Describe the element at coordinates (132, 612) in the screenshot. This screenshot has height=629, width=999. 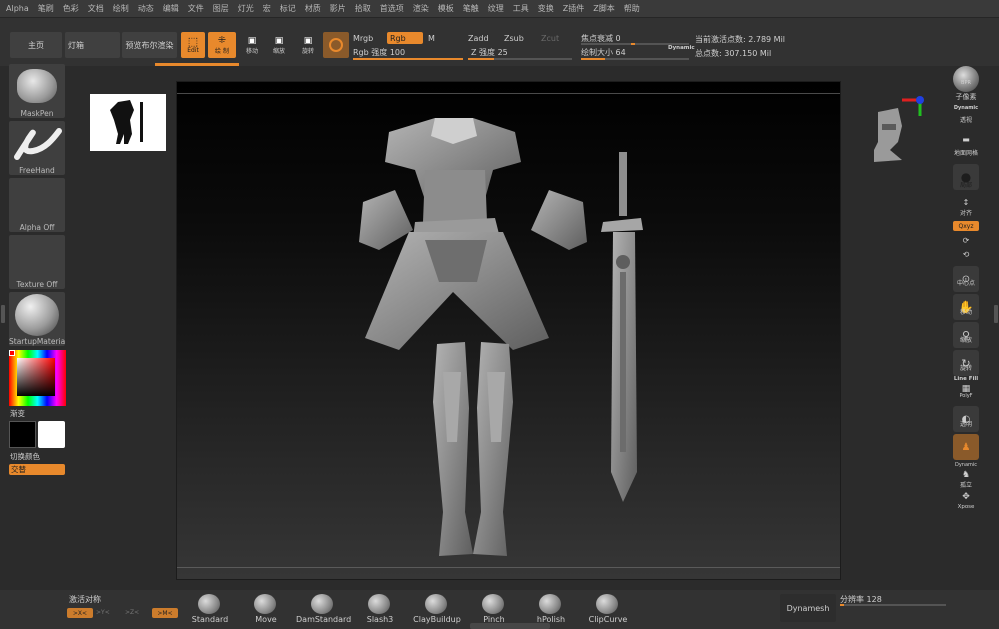
I see `sym-z-toggle: >Z<` at that location.